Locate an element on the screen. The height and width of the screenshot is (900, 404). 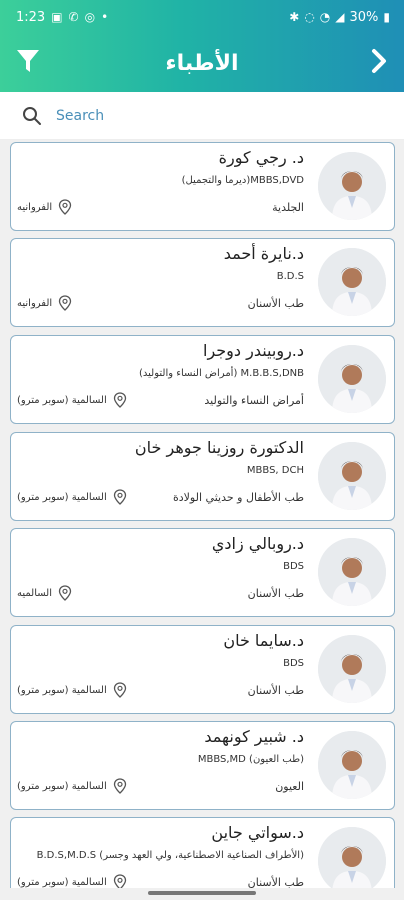
doctor-name: د.سايما خان is located at coordinates (263, 640).